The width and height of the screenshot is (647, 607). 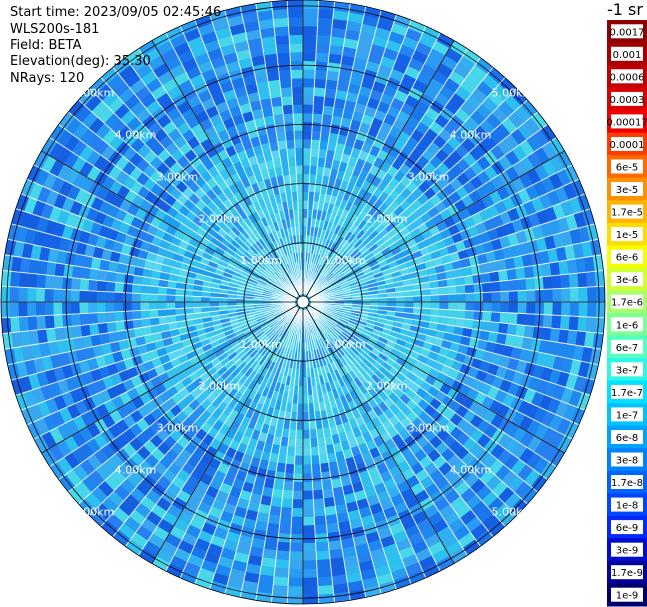 What do you see at coordinates (627, 528) in the screenshot?
I see `colorbar-tick-label: 6e-9` at bounding box center [627, 528].